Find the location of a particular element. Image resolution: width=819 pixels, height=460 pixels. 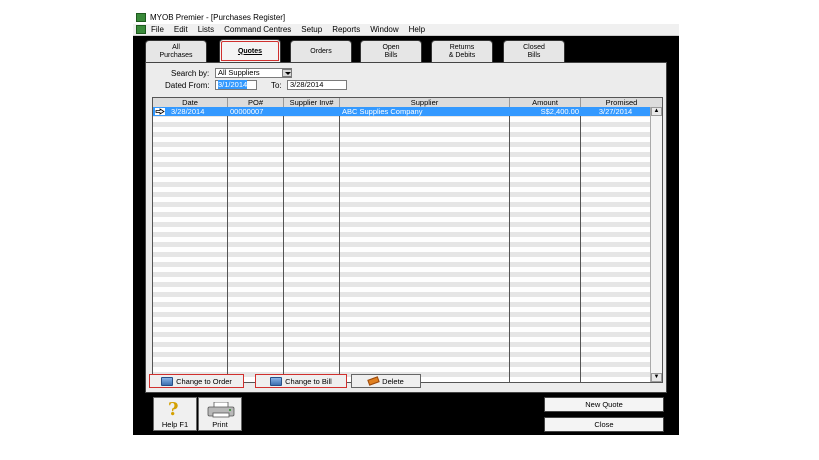

tab-label: Returns is located at coordinates (462, 47).